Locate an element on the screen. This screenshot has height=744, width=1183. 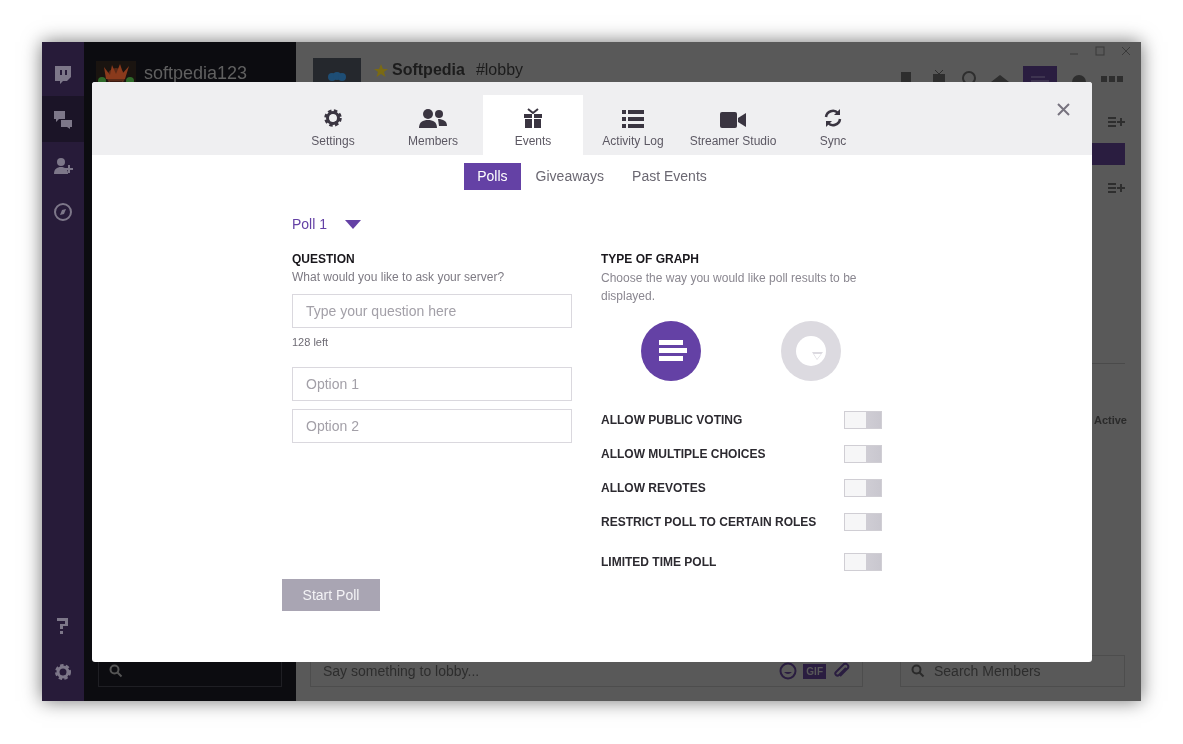
emoji-icon is located at coordinates (788, 671).